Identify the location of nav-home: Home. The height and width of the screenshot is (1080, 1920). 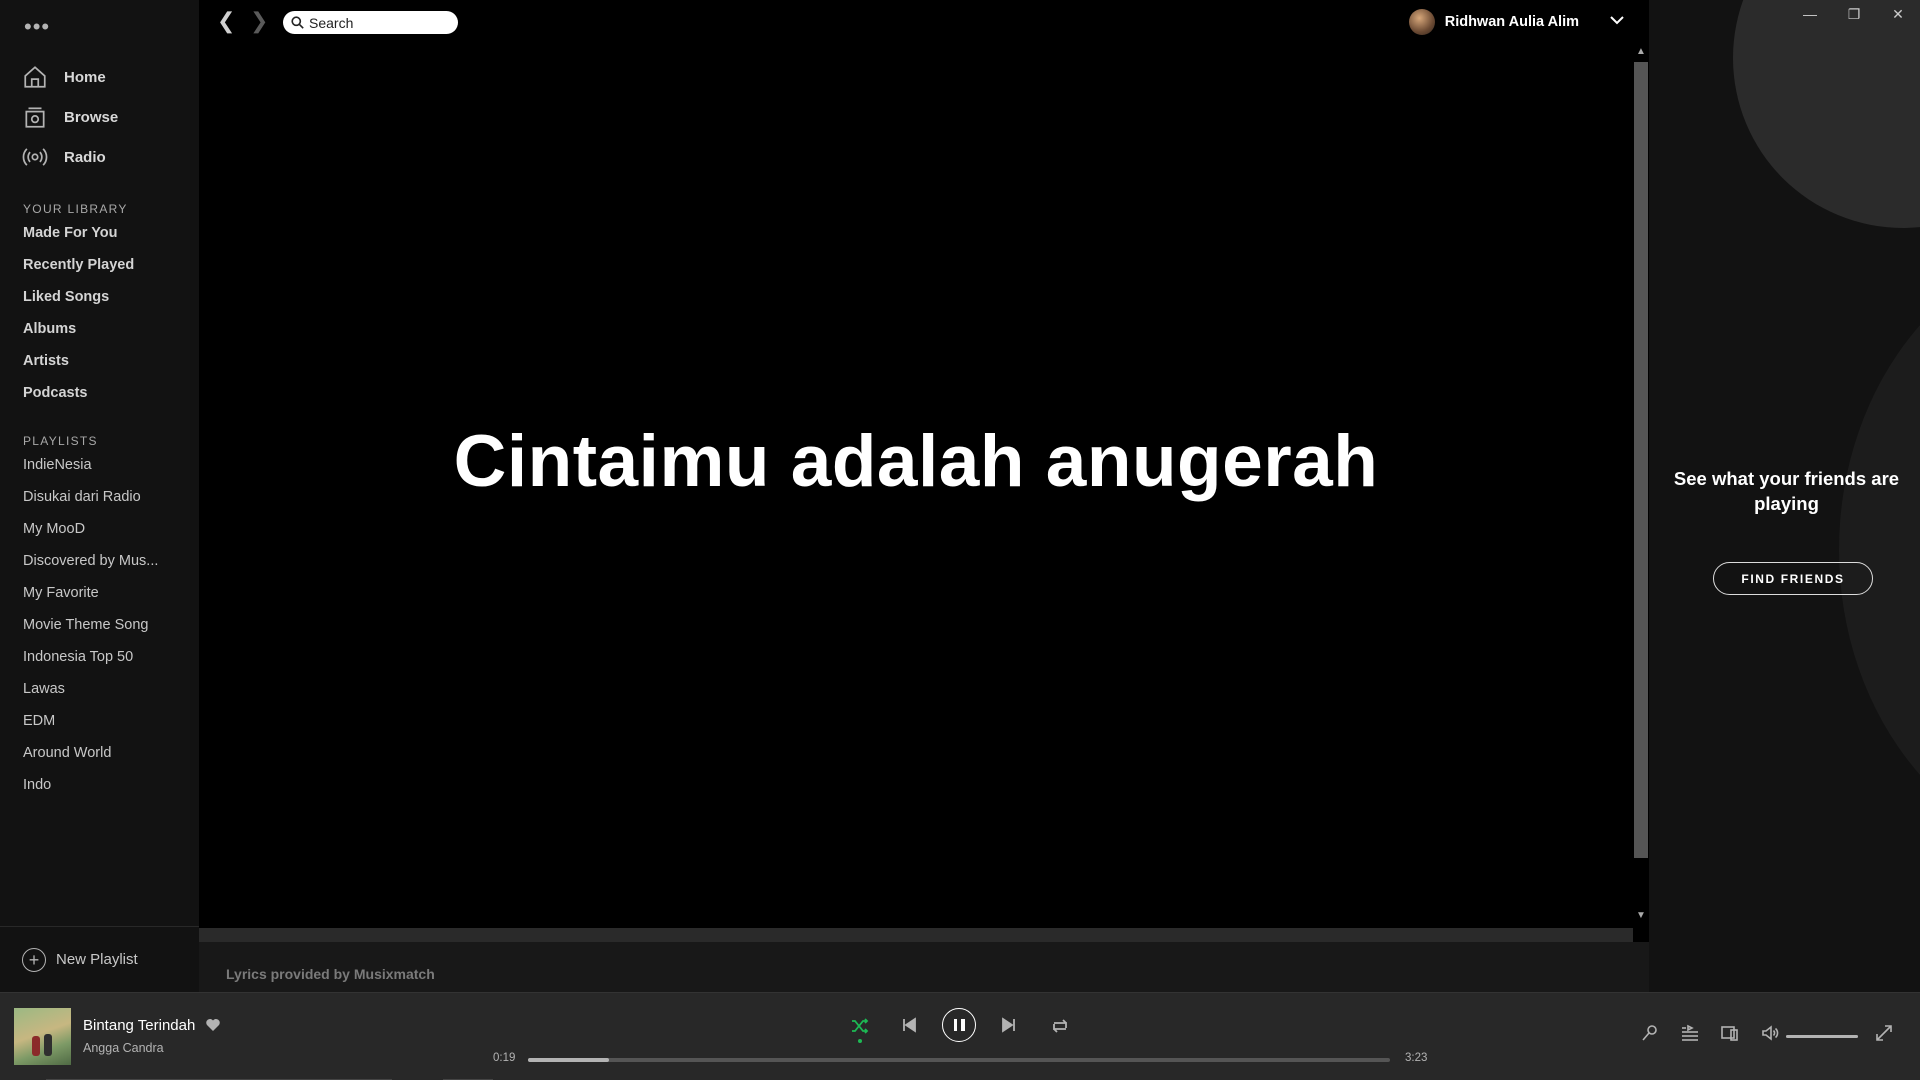
(64, 77).